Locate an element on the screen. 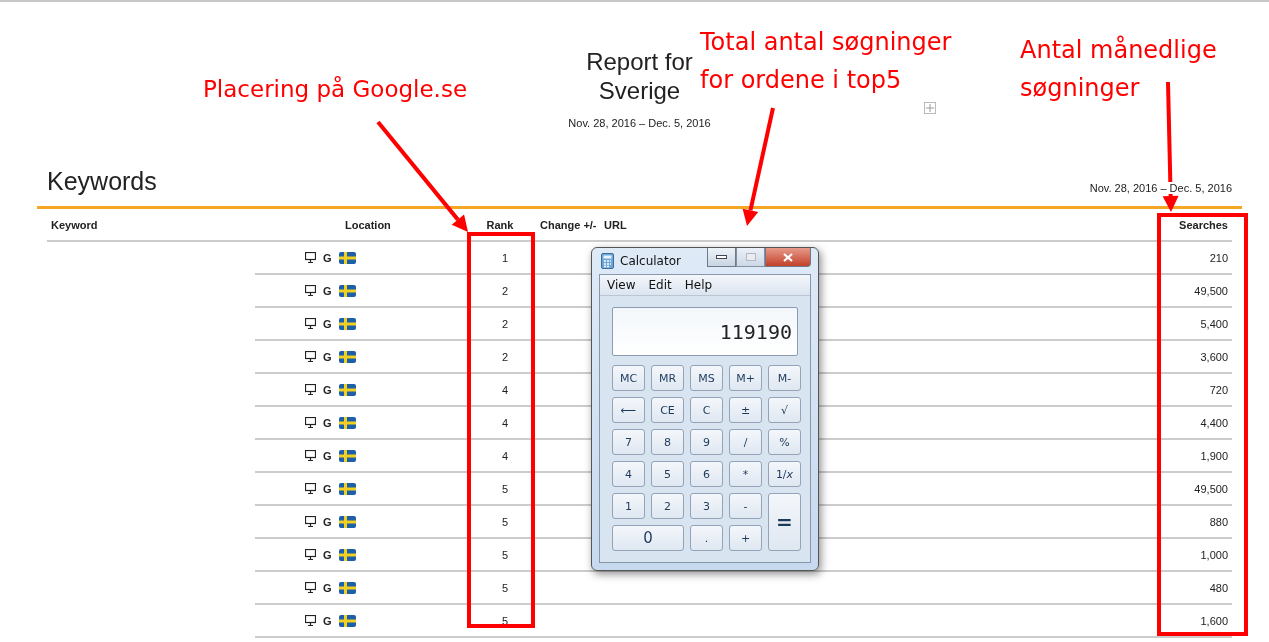 The width and height of the screenshot is (1269, 642). minimize-icon is located at coordinates (721, 257).